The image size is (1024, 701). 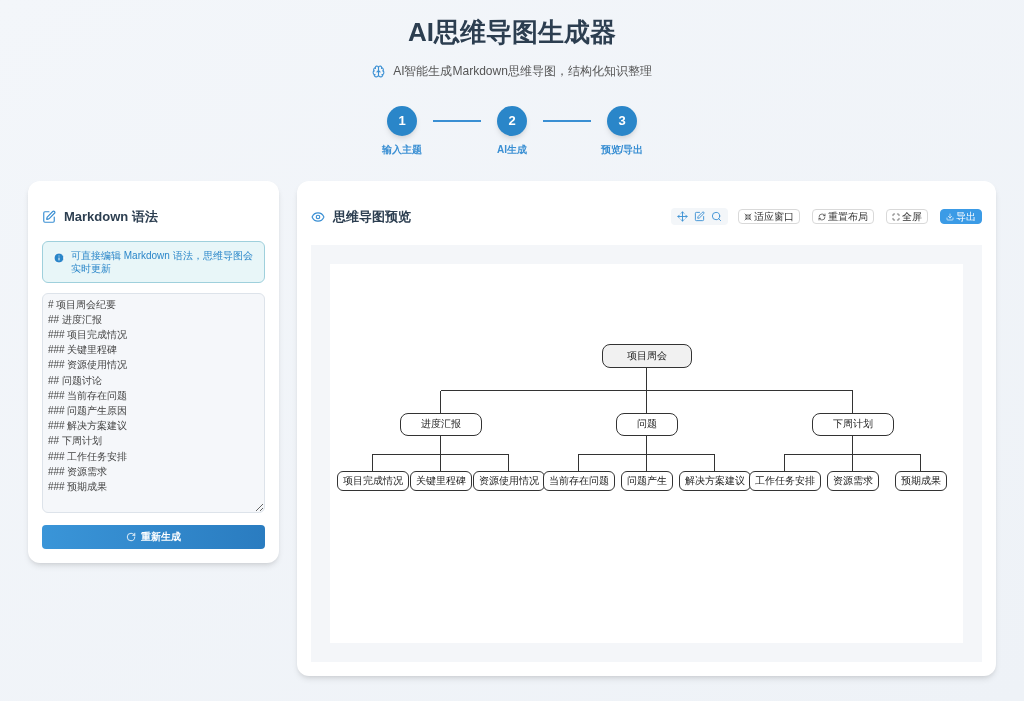 What do you see at coordinates (769, 217) in the screenshot?
I see `toolbar-button: 适应窗口` at bounding box center [769, 217].